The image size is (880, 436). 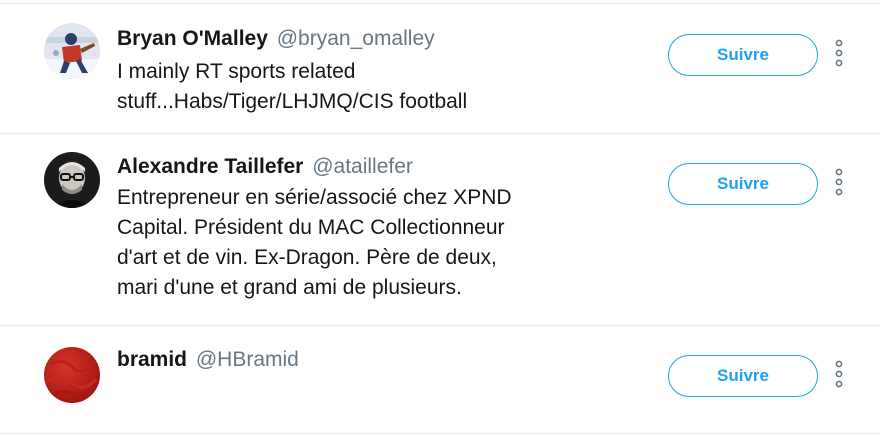 What do you see at coordinates (247, 359) in the screenshot?
I see `user-handle: @HBramid` at bounding box center [247, 359].